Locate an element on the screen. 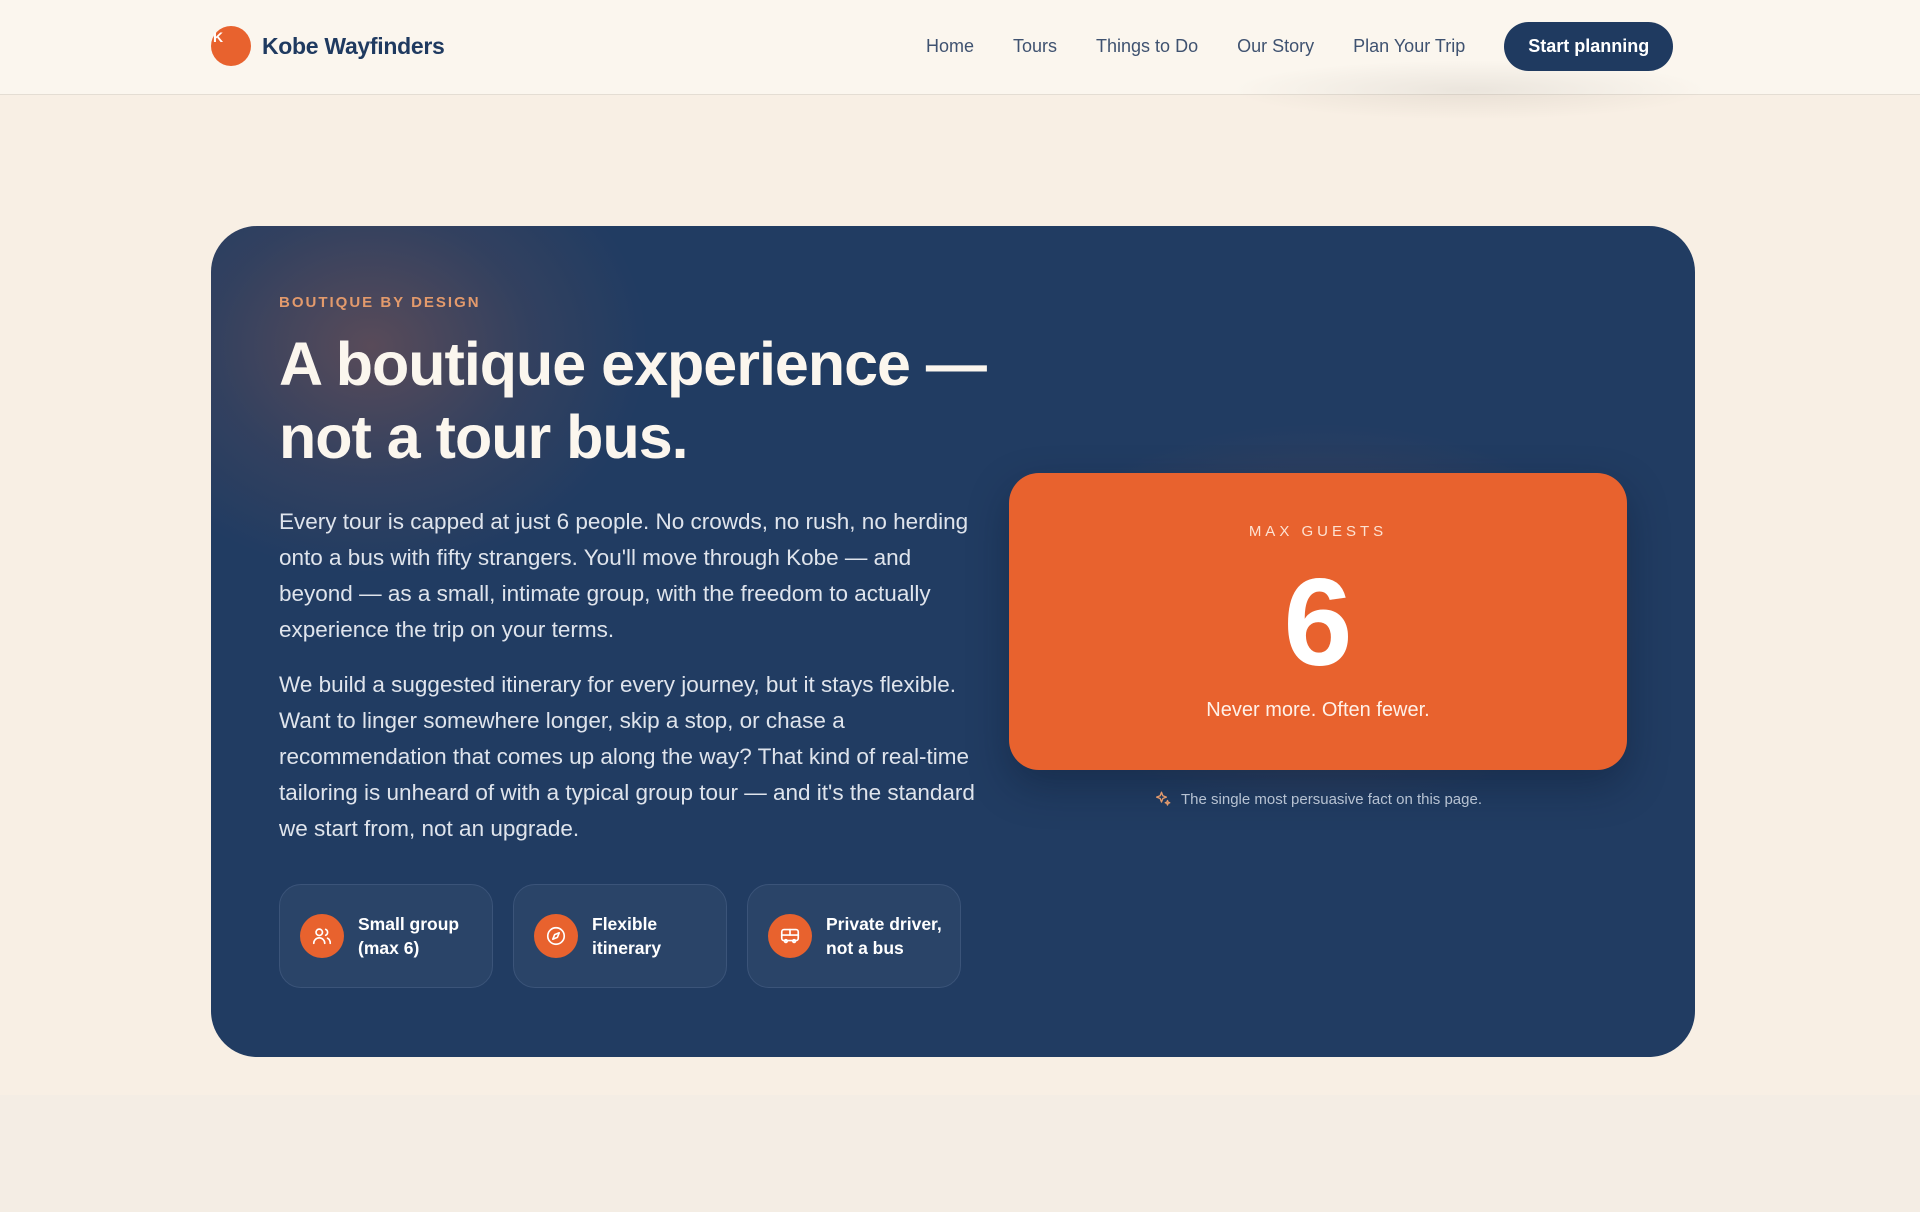  brand-home-link: K Kobe Wayfinders is located at coordinates (328, 46).